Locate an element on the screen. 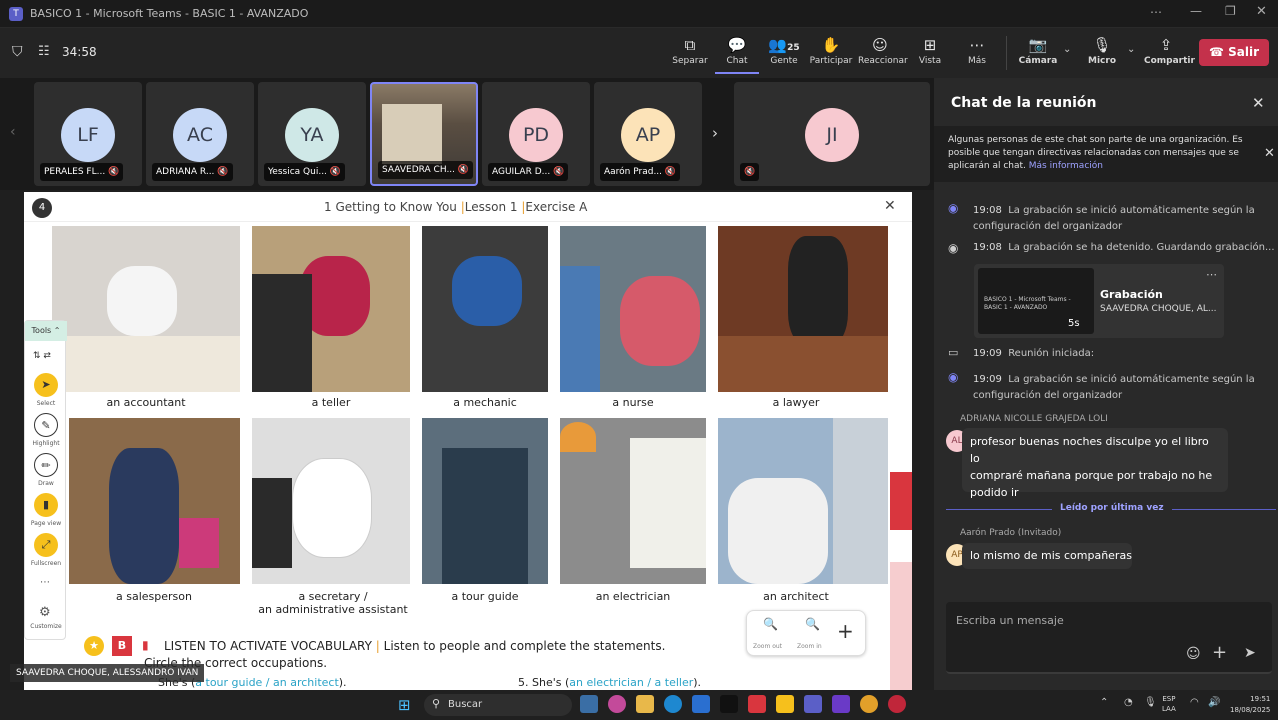  gear-icon: ⚙ is located at coordinates (45, 612).